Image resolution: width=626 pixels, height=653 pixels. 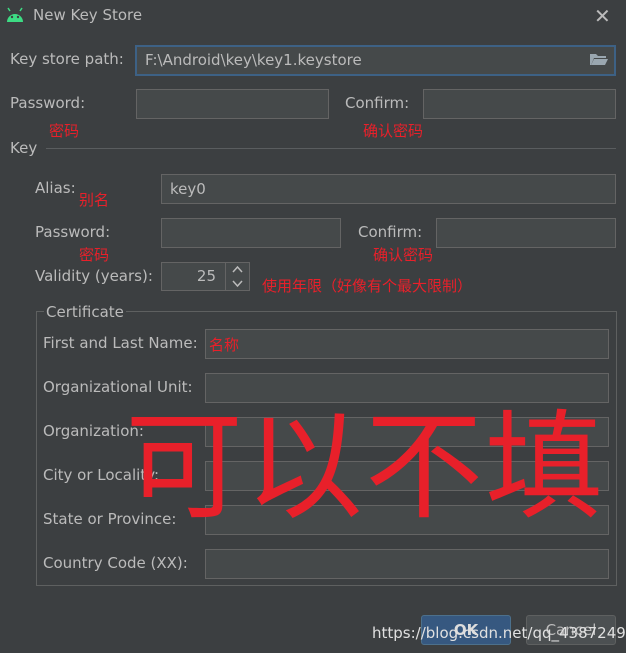 I want to click on alias-value: key0, so click(x=188, y=189).